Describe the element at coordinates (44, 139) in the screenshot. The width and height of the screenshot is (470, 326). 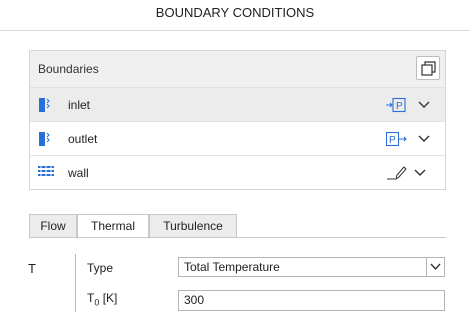
I see `outlet-boundary-icon` at that location.